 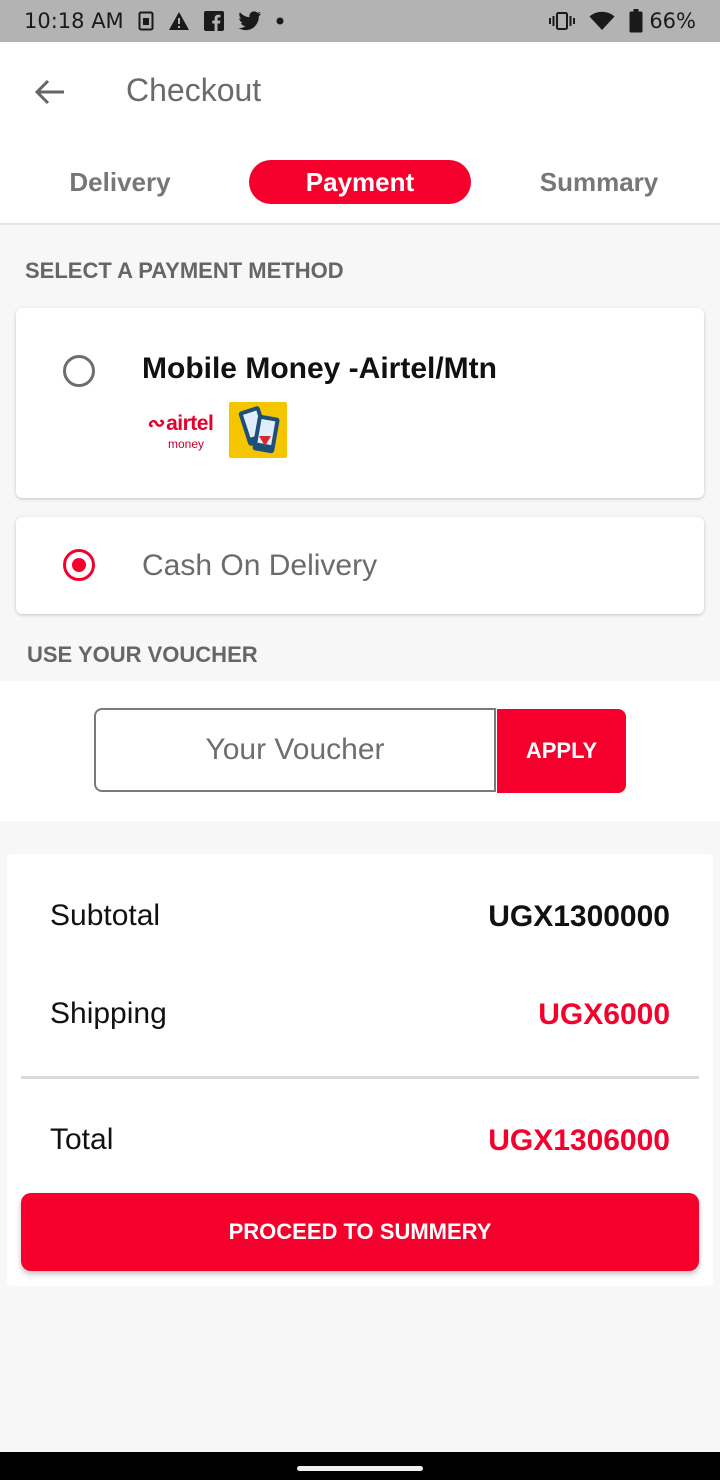 I want to click on subtotal-label: Subtotal, so click(x=105, y=915).